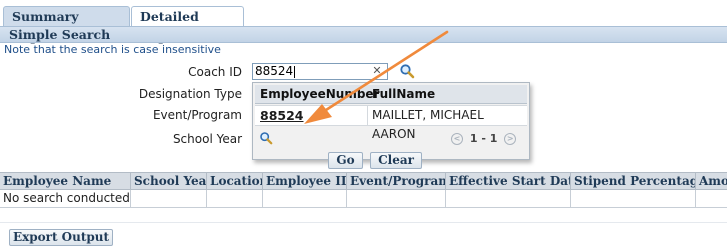  Describe the element at coordinates (404, 94) in the screenshot. I see `lov-column-full-name: FullName` at that location.